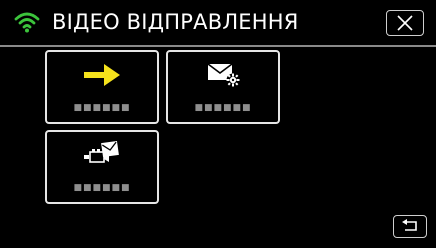  Describe the element at coordinates (218, 46) in the screenshot. I see `header-divider` at that location.